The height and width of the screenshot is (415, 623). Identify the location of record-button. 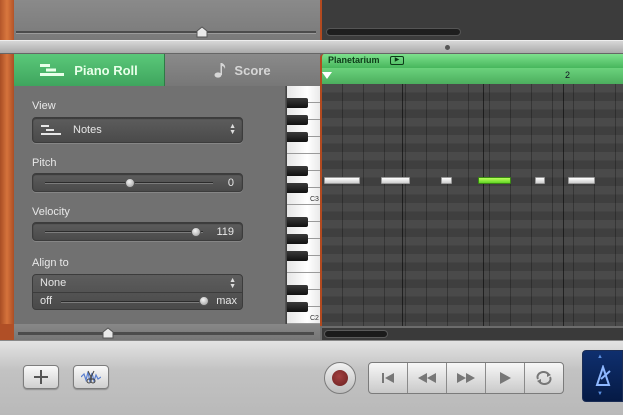
(340, 378).